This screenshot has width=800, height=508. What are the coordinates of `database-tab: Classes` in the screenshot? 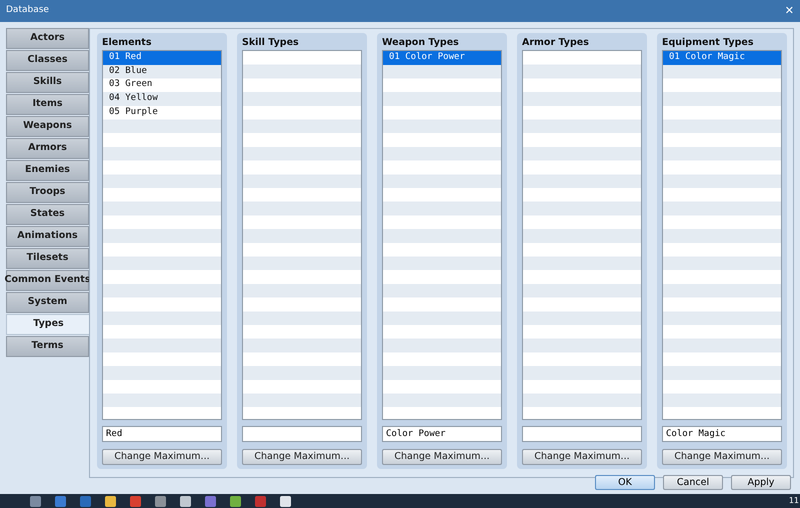 It's located at (47, 60).